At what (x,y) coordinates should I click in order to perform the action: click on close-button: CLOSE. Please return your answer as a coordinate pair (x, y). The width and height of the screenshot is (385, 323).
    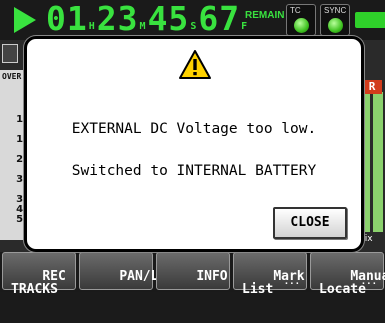
    Looking at the image, I should click on (310, 223).